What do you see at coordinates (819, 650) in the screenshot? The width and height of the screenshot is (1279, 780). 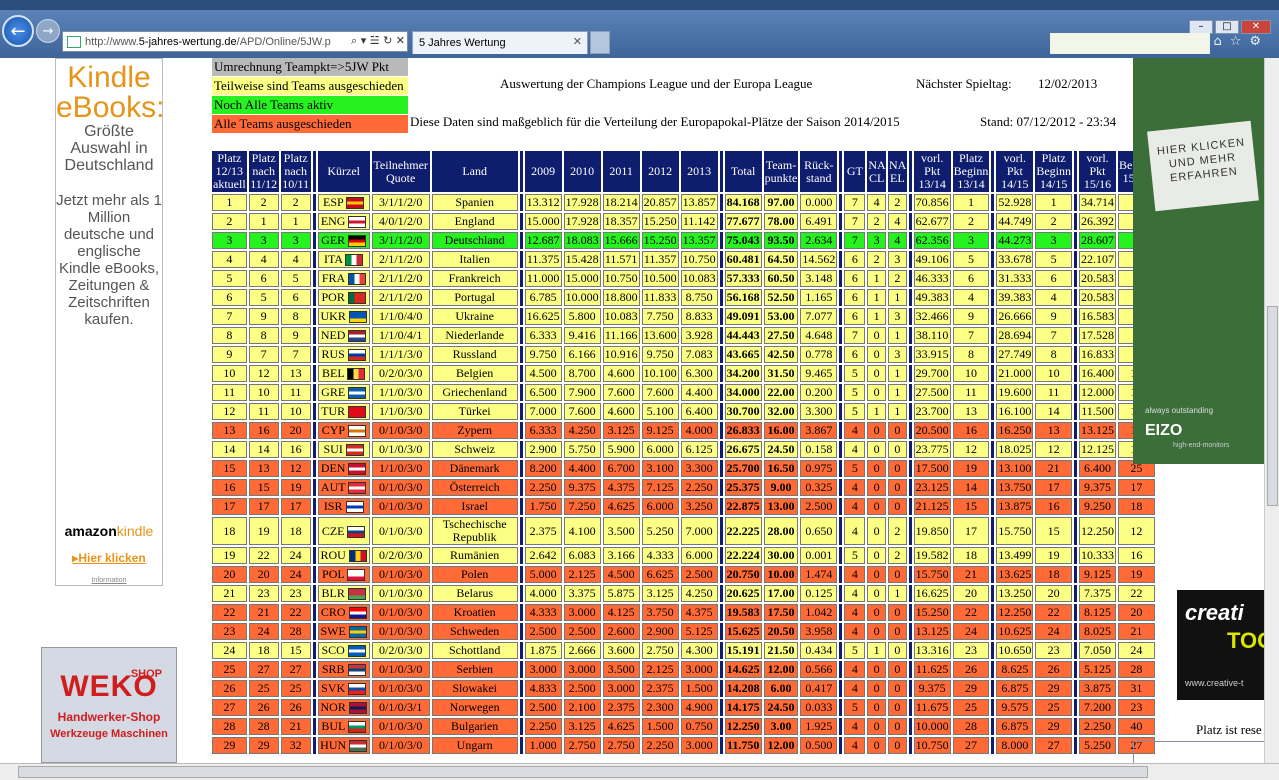 I see `table-cell: 0.434` at bounding box center [819, 650].